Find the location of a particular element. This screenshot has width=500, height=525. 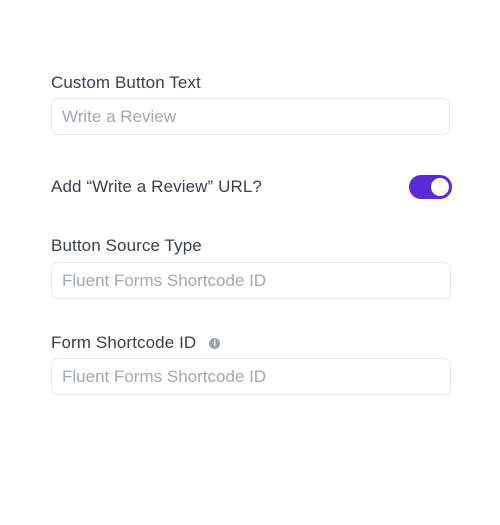

form-shortcode-id-placeholder: Fluent Forms Shortcode ID is located at coordinates (164, 376).